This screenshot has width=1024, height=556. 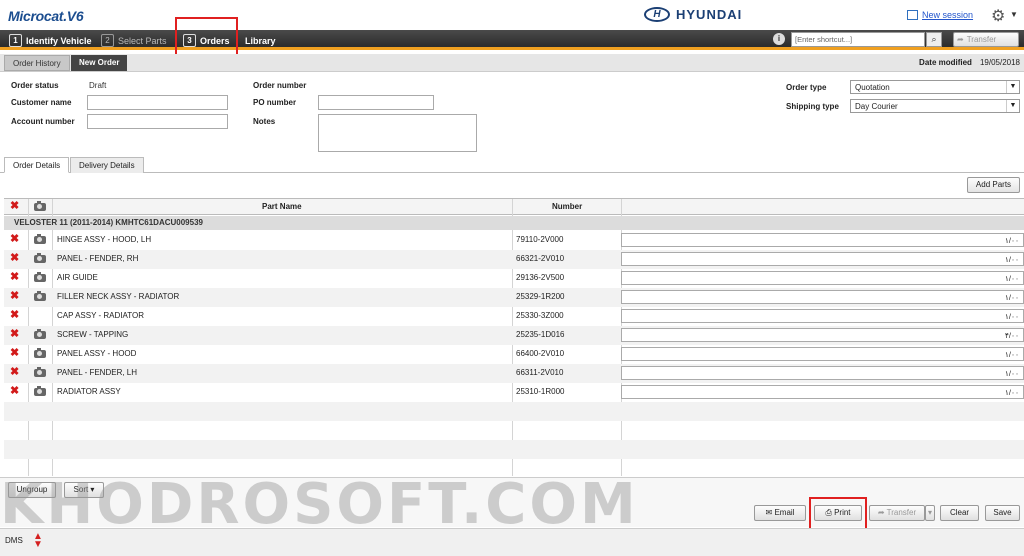 What do you see at coordinates (986, 39) in the screenshot?
I see `transfer-top-button: ➦ Transfer` at bounding box center [986, 39].